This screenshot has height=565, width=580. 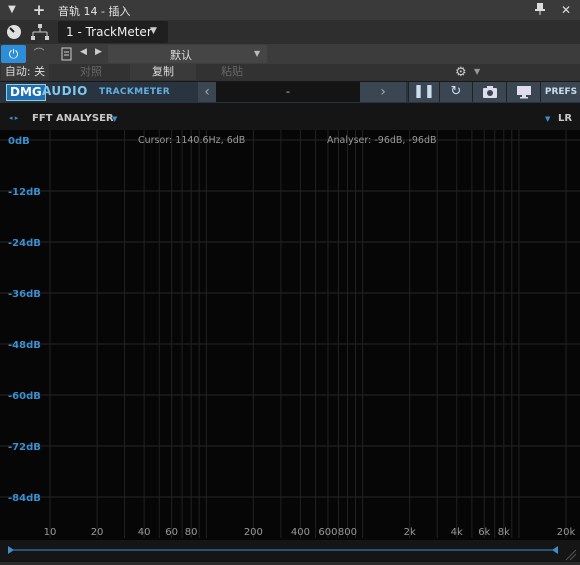 I want to click on range-slider, so click(x=290, y=551).